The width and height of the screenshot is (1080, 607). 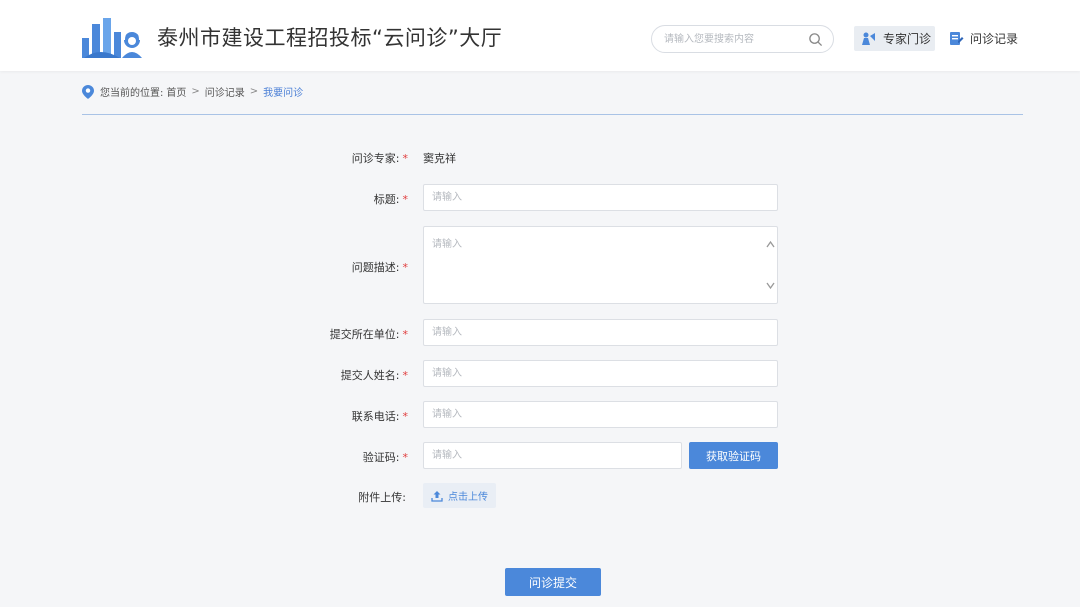 I want to click on attachment-label: 附件上传:, so click(x=382, y=497).